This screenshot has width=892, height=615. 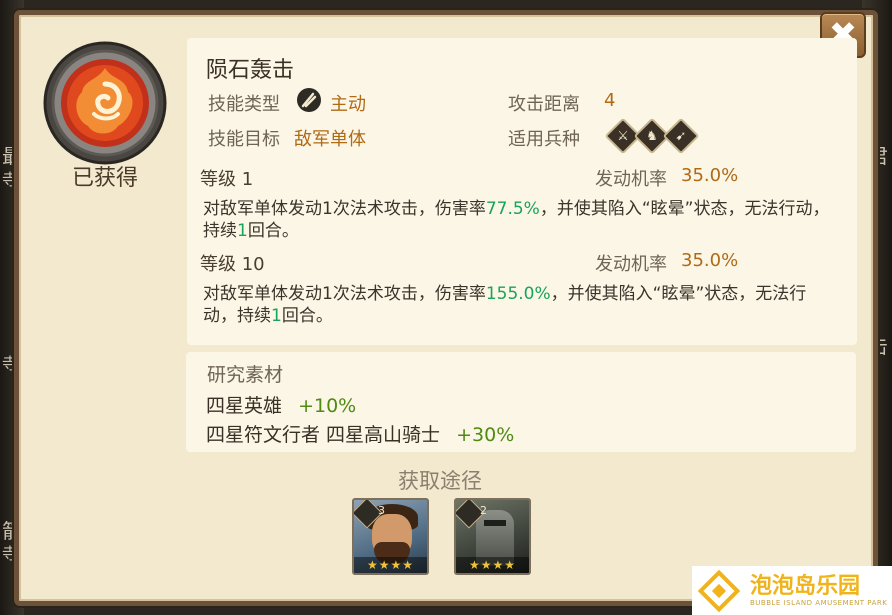 What do you see at coordinates (250, 70) in the screenshot?
I see `skill-name: 陨石轰击` at bounding box center [250, 70].